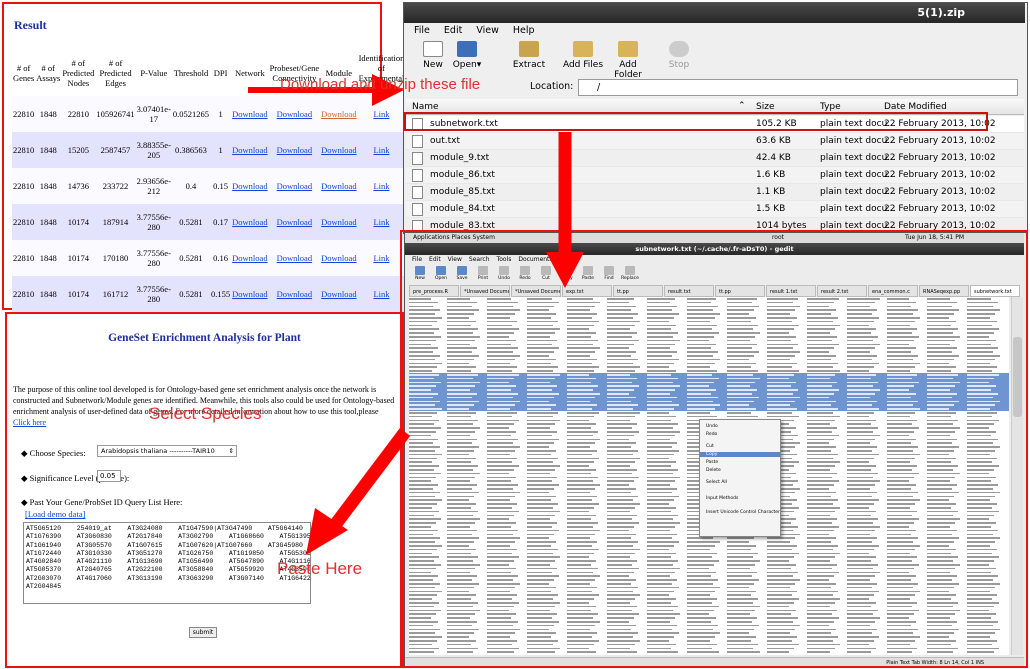 The image size is (1030, 669). What do you see at coordinates (115, 73) in the screenshot?
I see `result-column-header: # of Predicted Edges` at bounding box center [115, 73].